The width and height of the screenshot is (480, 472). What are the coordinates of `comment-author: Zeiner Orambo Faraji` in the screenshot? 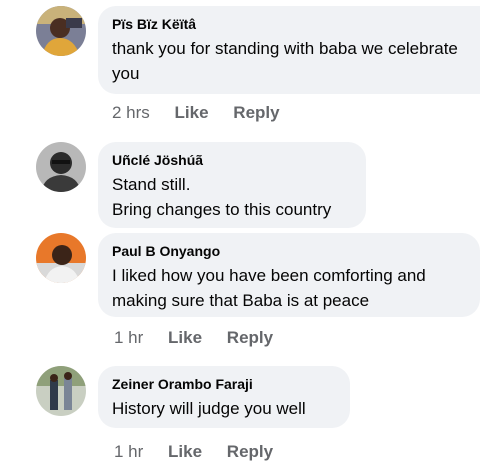 It's located at (224, 384).